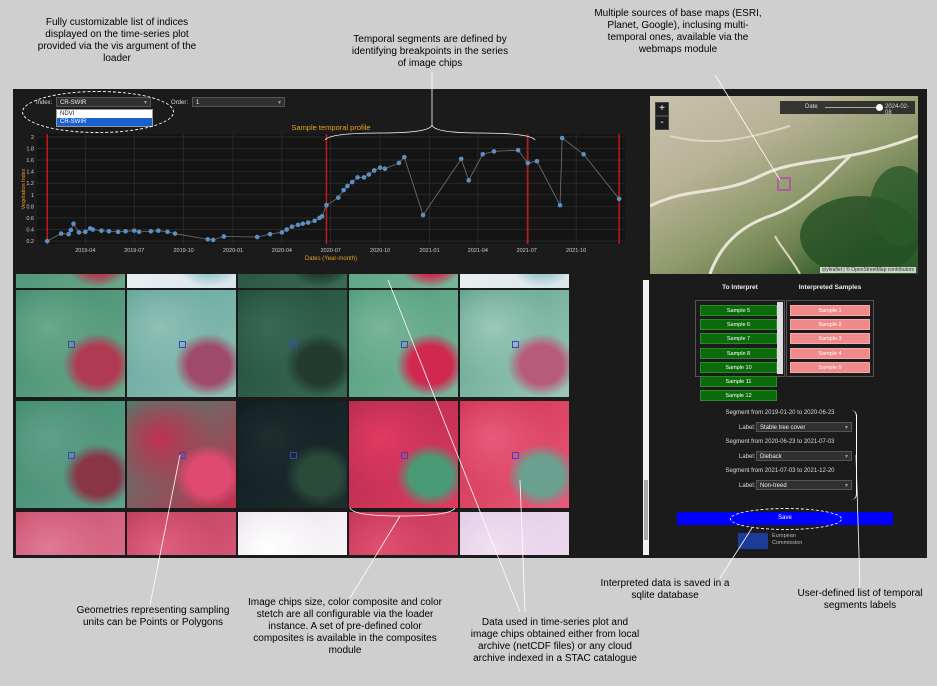 This screenshot has height=686, width=937. What do you see at coordinates (830, 353) in the screenshot?
I see `interpreted-sample: Sample 4` at bounding box center [830, 353].